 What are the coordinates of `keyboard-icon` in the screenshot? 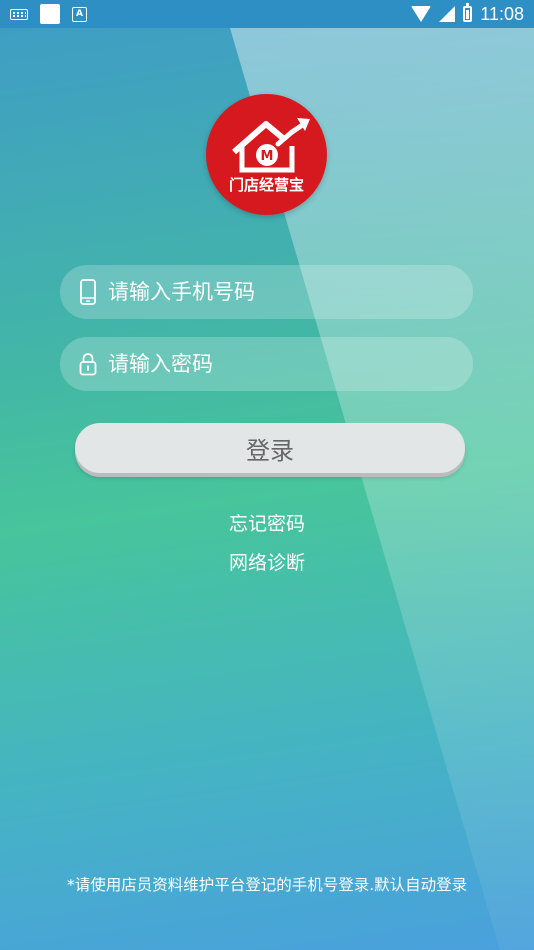 It's located at (19, 14).